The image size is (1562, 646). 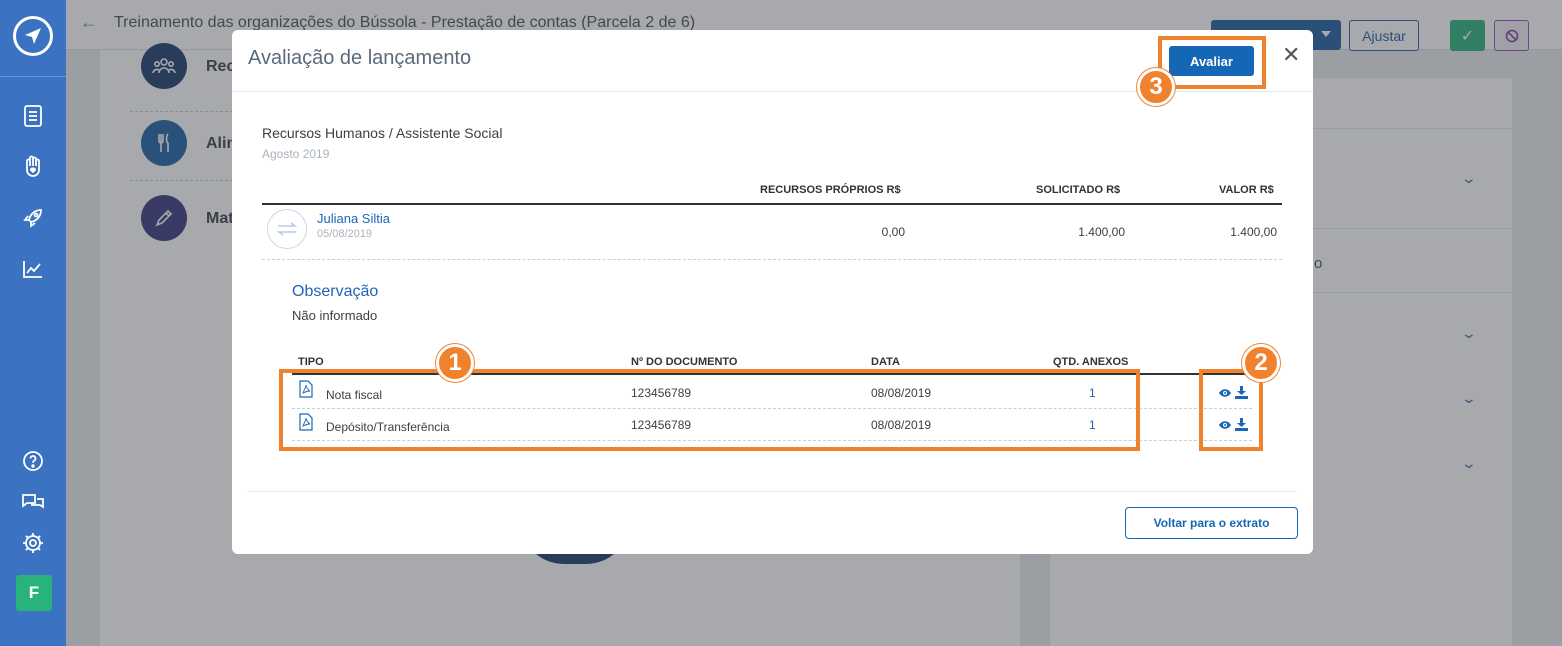 What do you see at coordinates (33, 76) in the screenshot?
I see `sidebar-separator` at bounding box center [33, 76].